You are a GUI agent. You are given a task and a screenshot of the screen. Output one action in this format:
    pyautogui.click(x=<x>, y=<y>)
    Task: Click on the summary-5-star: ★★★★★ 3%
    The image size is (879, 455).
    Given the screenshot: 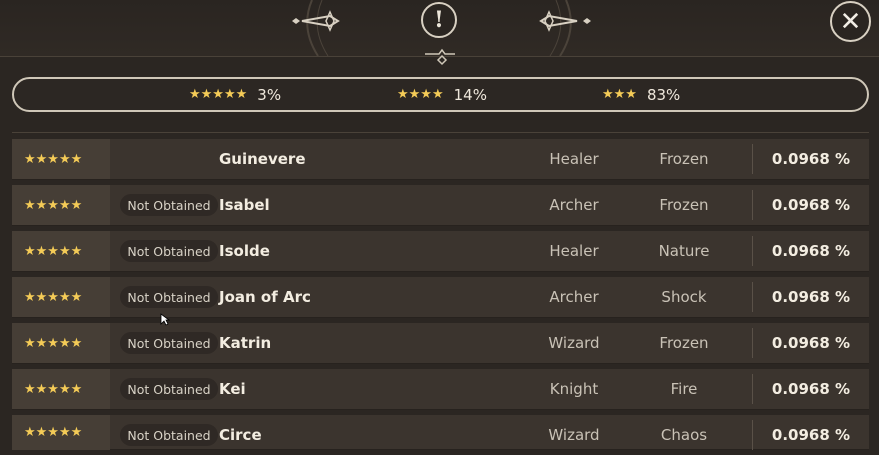 What is the action you would take?
    pyautogui.click(x=235, y=94)
    